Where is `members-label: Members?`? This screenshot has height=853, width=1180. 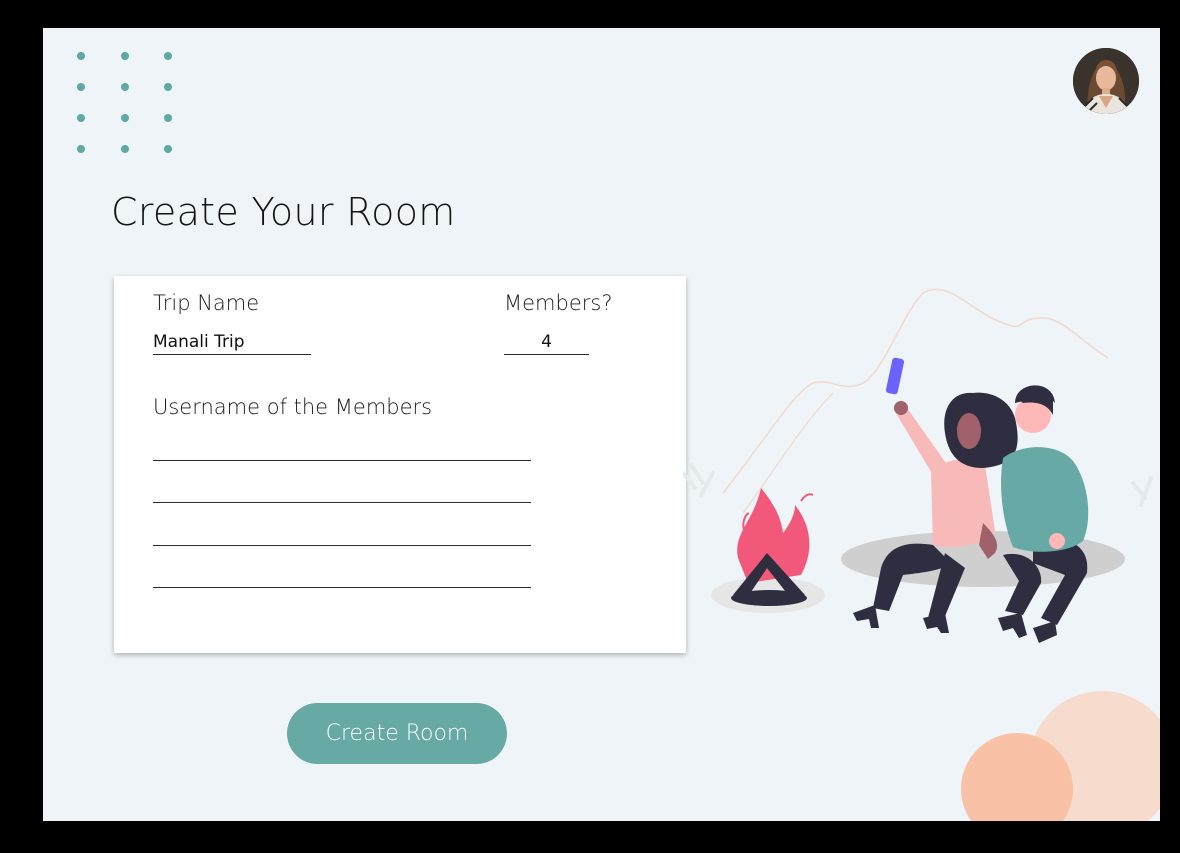 members-label: Members? is located at coordinates (558, 303).